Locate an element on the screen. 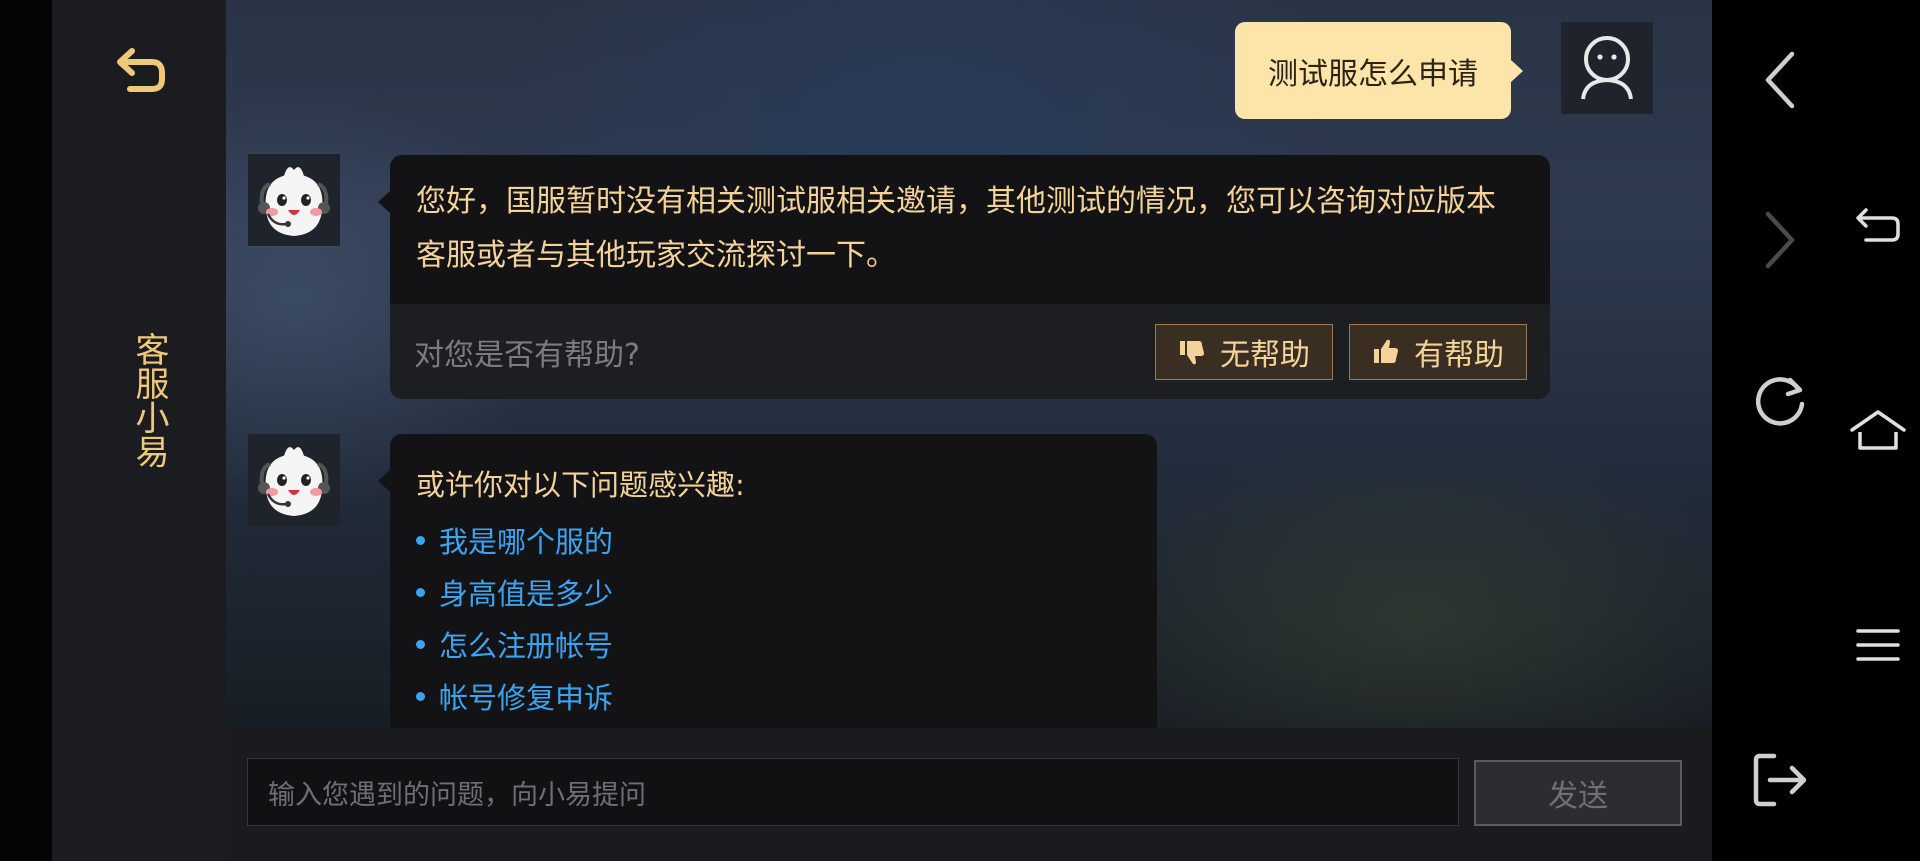  screen-edge is located at coordinates (26, 430).